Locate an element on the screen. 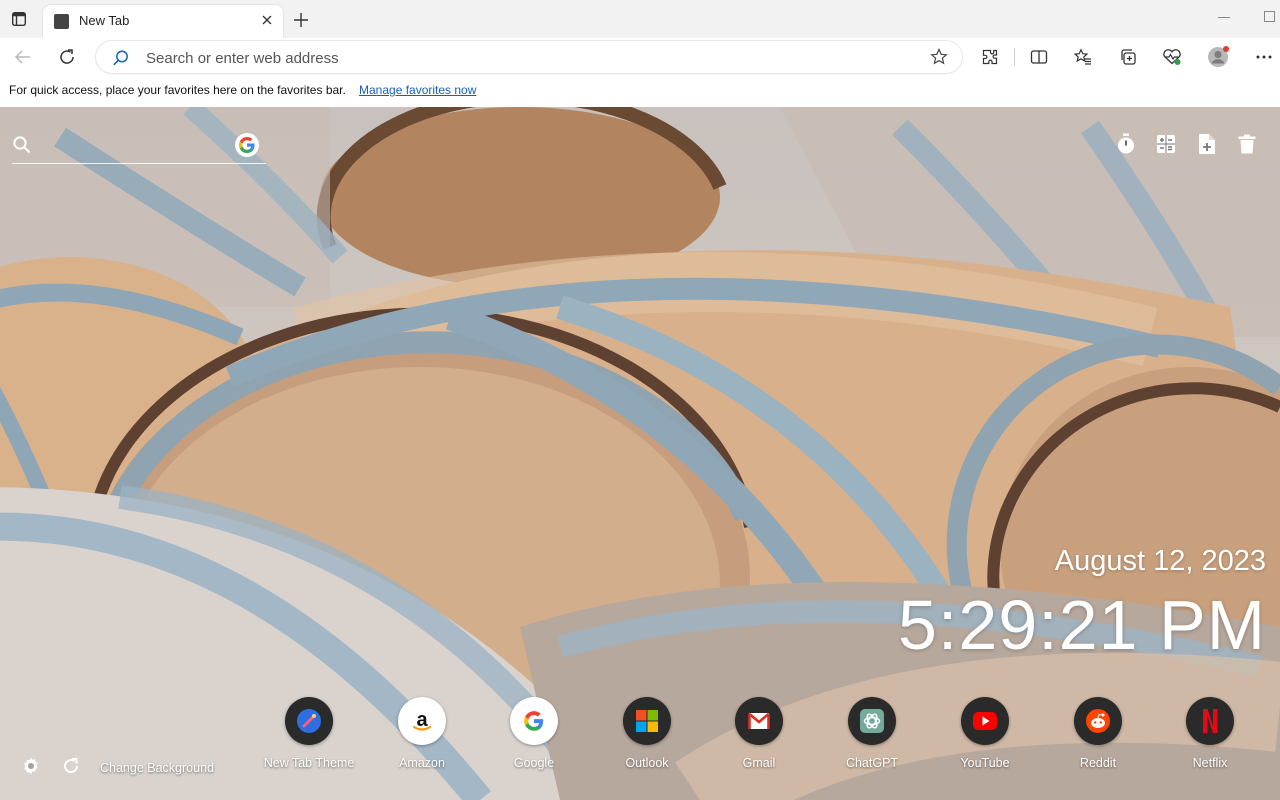 Image resolution: width=1280 pixels, height=800 pixels. clock-display: 5:29:21 PM is located at coordinates (1082, 625).